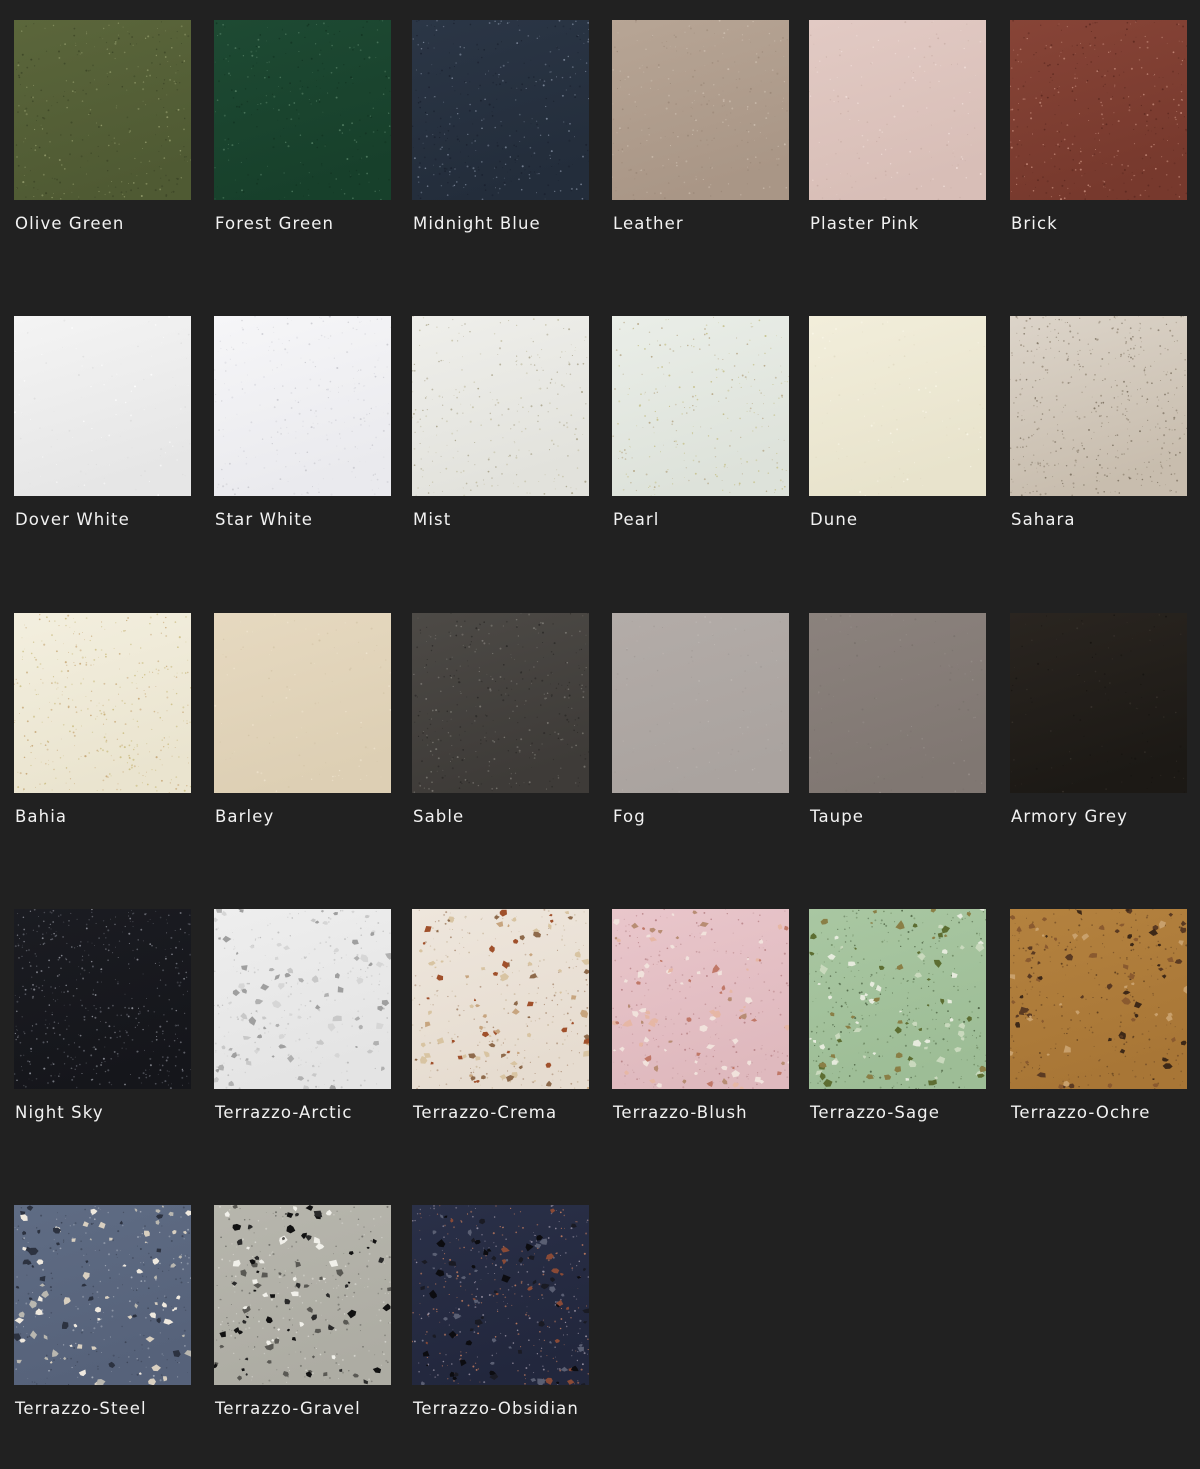 The image size is (1200, 1469). Describe the element at coordinates (302, 999) in the screenshot. I see `swatch-tile-terrazzo-arctic` at that location.